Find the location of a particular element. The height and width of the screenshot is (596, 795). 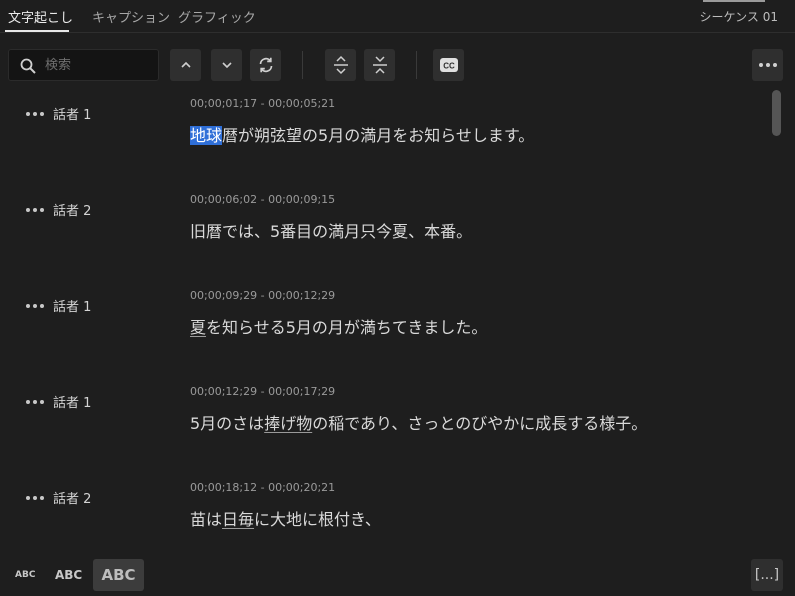

chevron-up-icon is located at coordinates (185, 64).